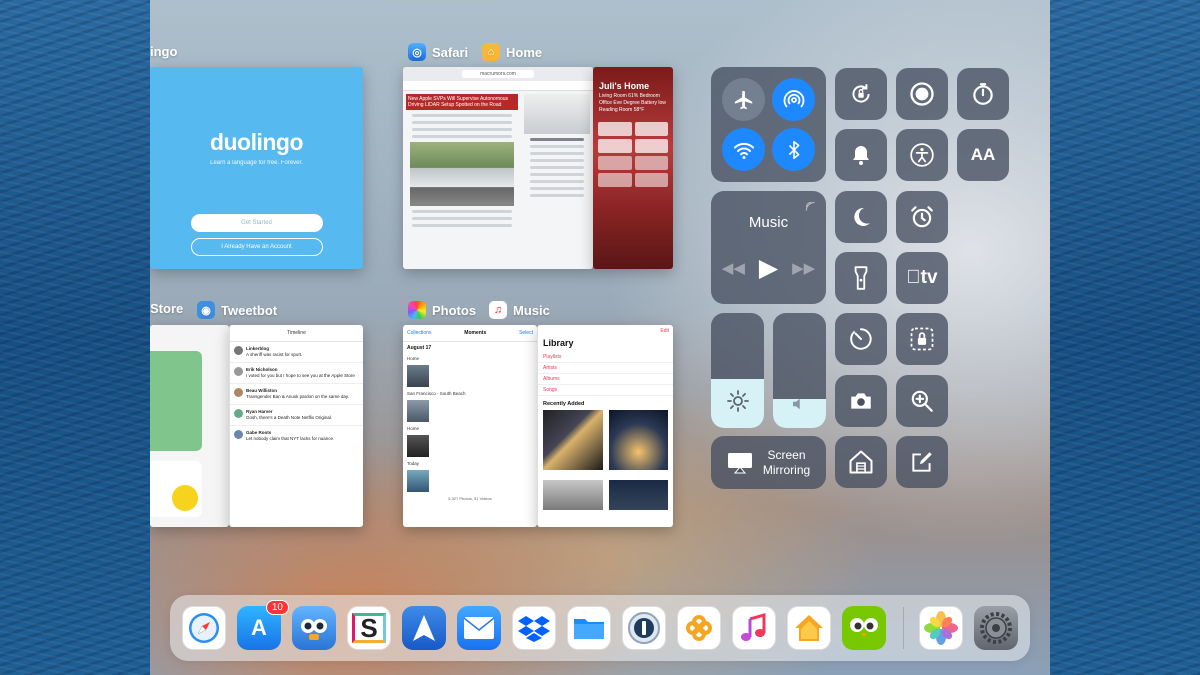 The image size is (1200, 675). Describe the element at coordinates (922, 155) in the screenshot. I see `accessibility-button` at that location.